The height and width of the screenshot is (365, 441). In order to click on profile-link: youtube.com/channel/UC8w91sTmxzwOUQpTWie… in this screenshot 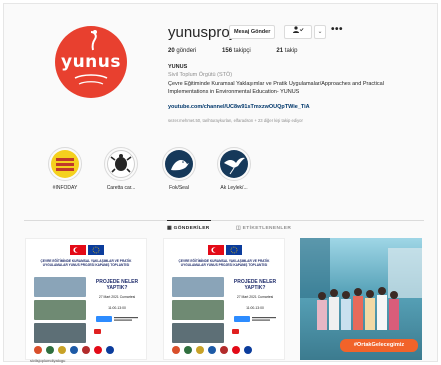, I will do `click(239, 107)`.